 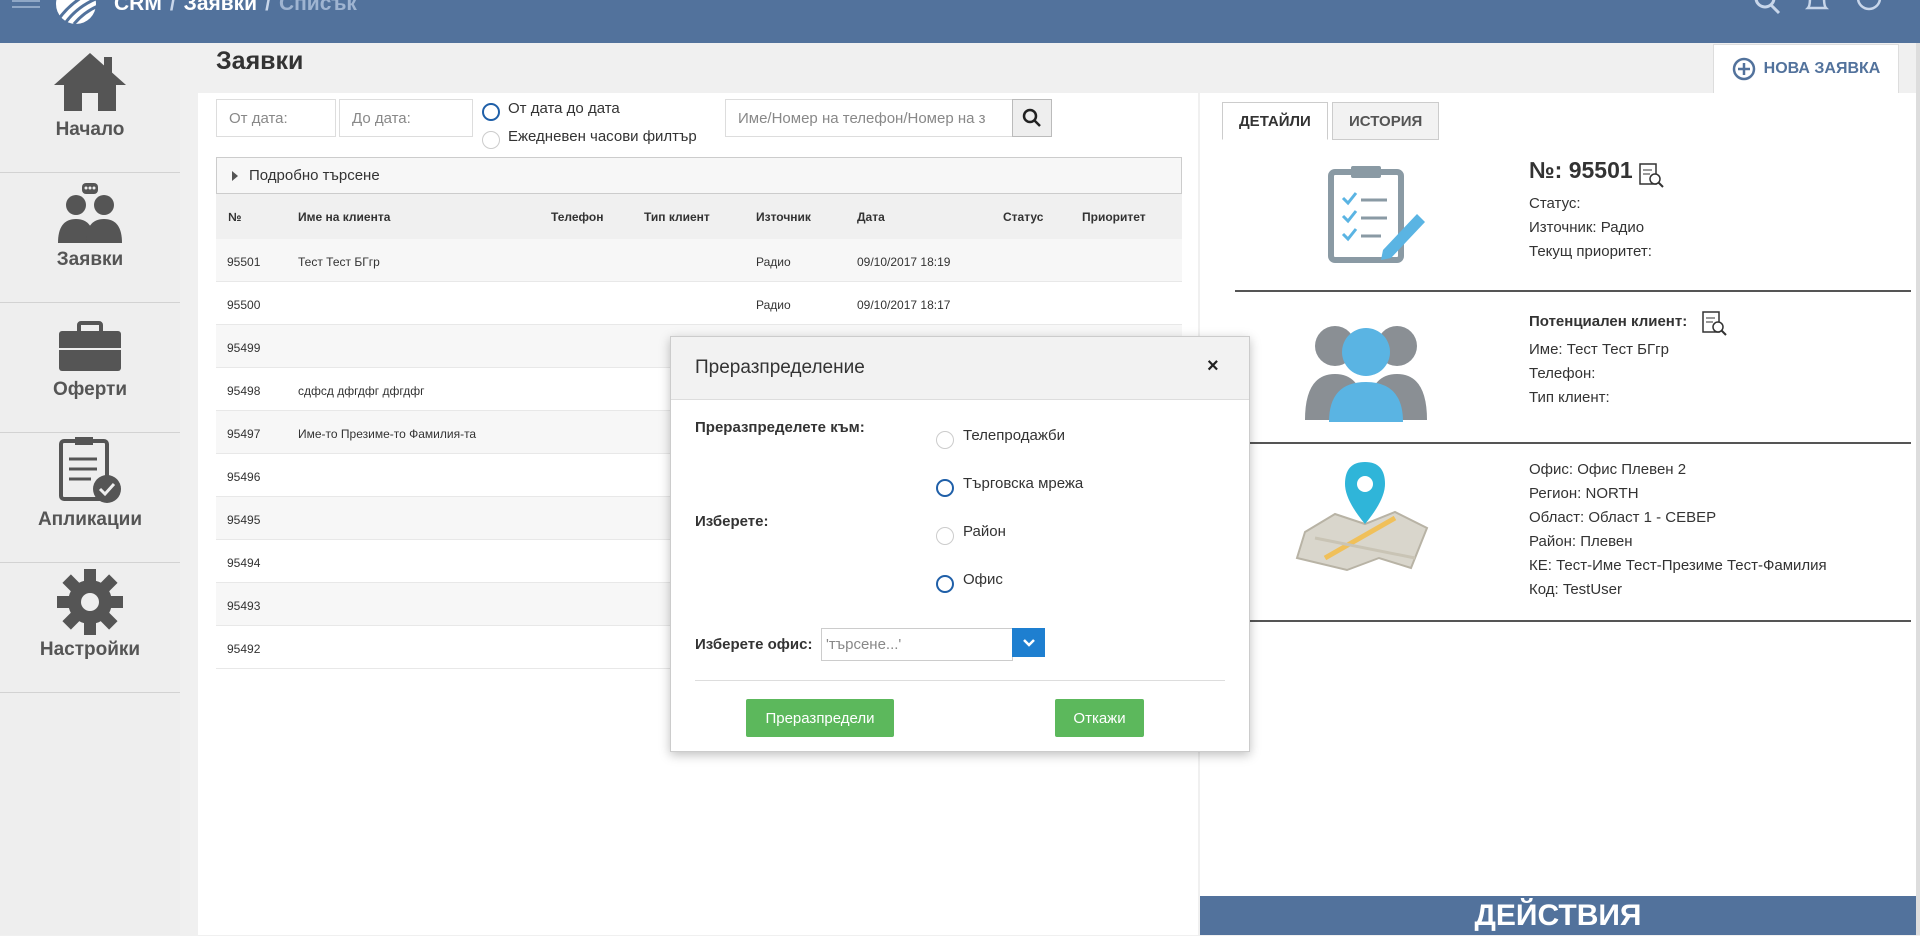 I want to click on to-date-input: До дата:, so click(x=406, y=118).